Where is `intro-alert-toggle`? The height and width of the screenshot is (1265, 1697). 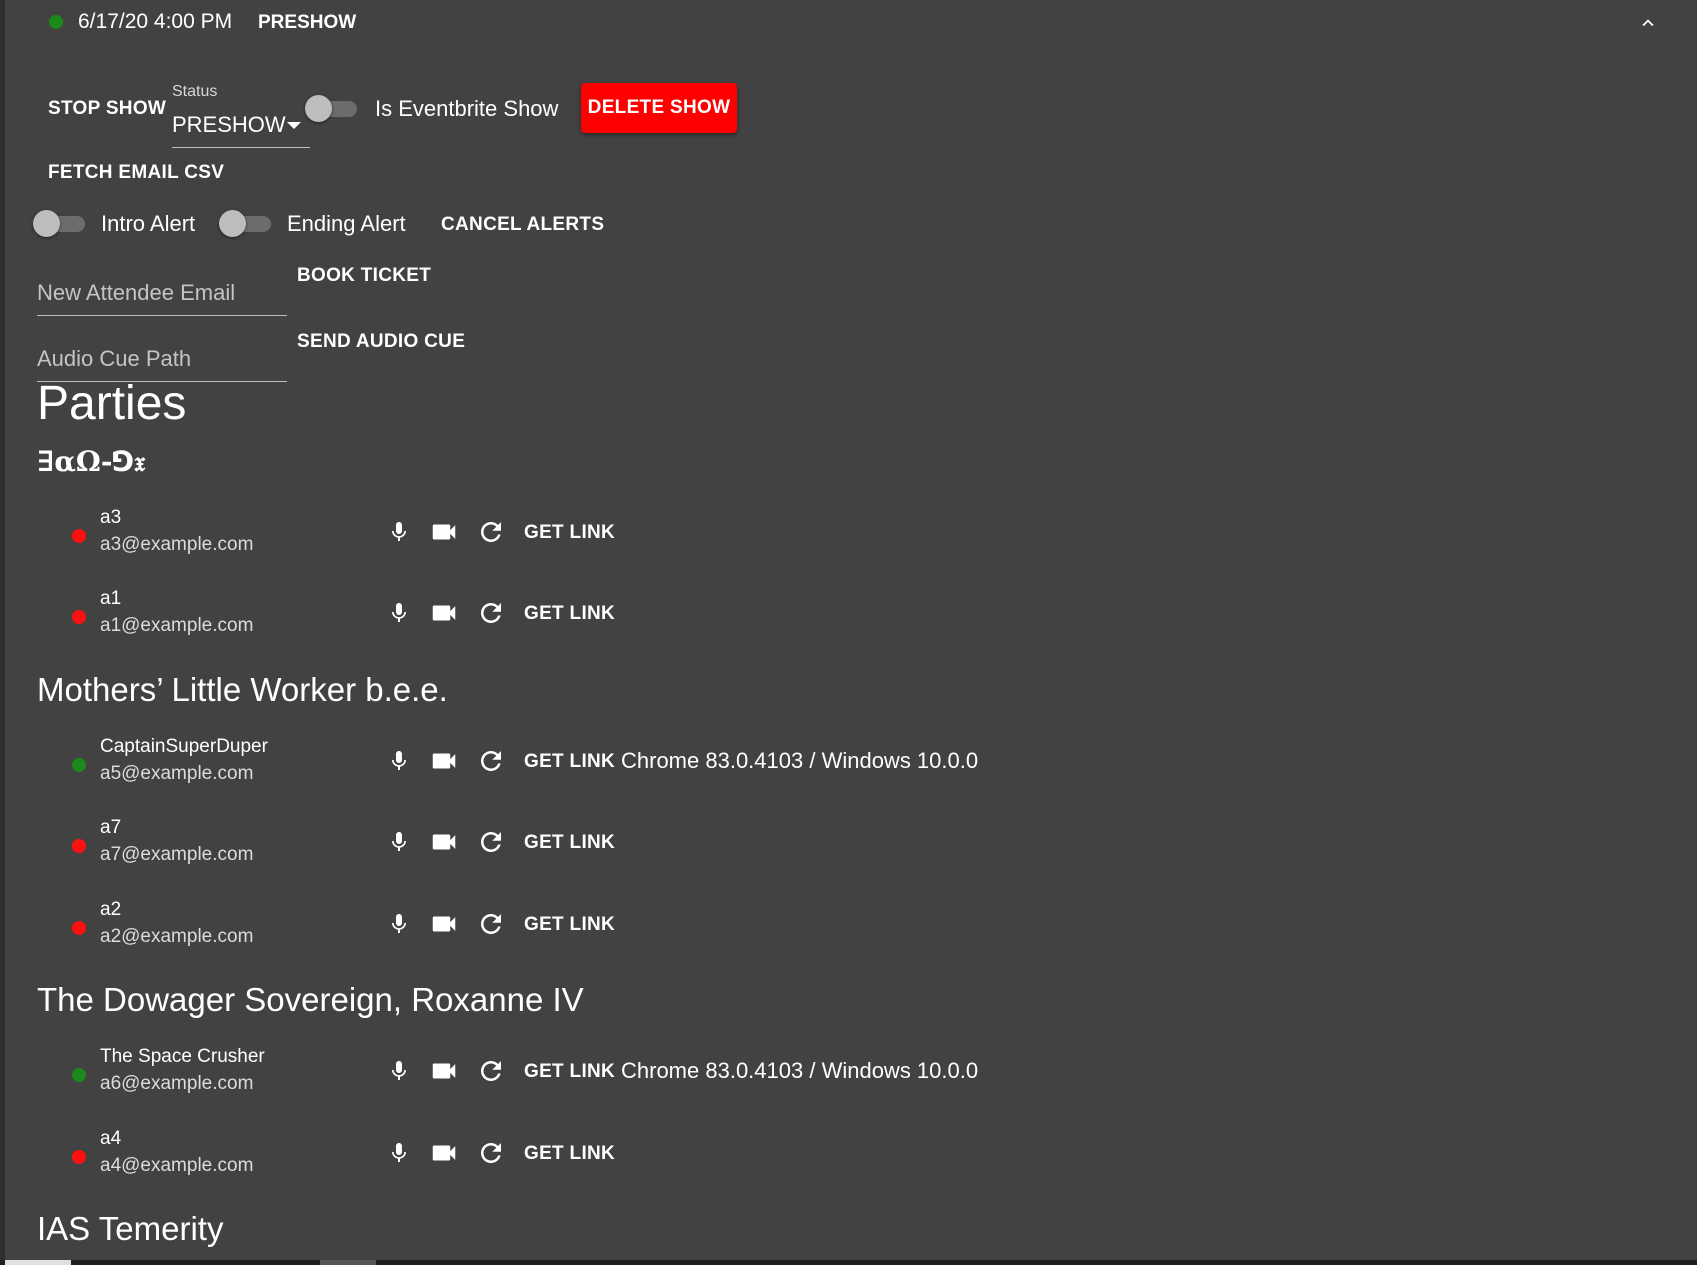 intro-alert-toggle is located at coordinates (59, 223).